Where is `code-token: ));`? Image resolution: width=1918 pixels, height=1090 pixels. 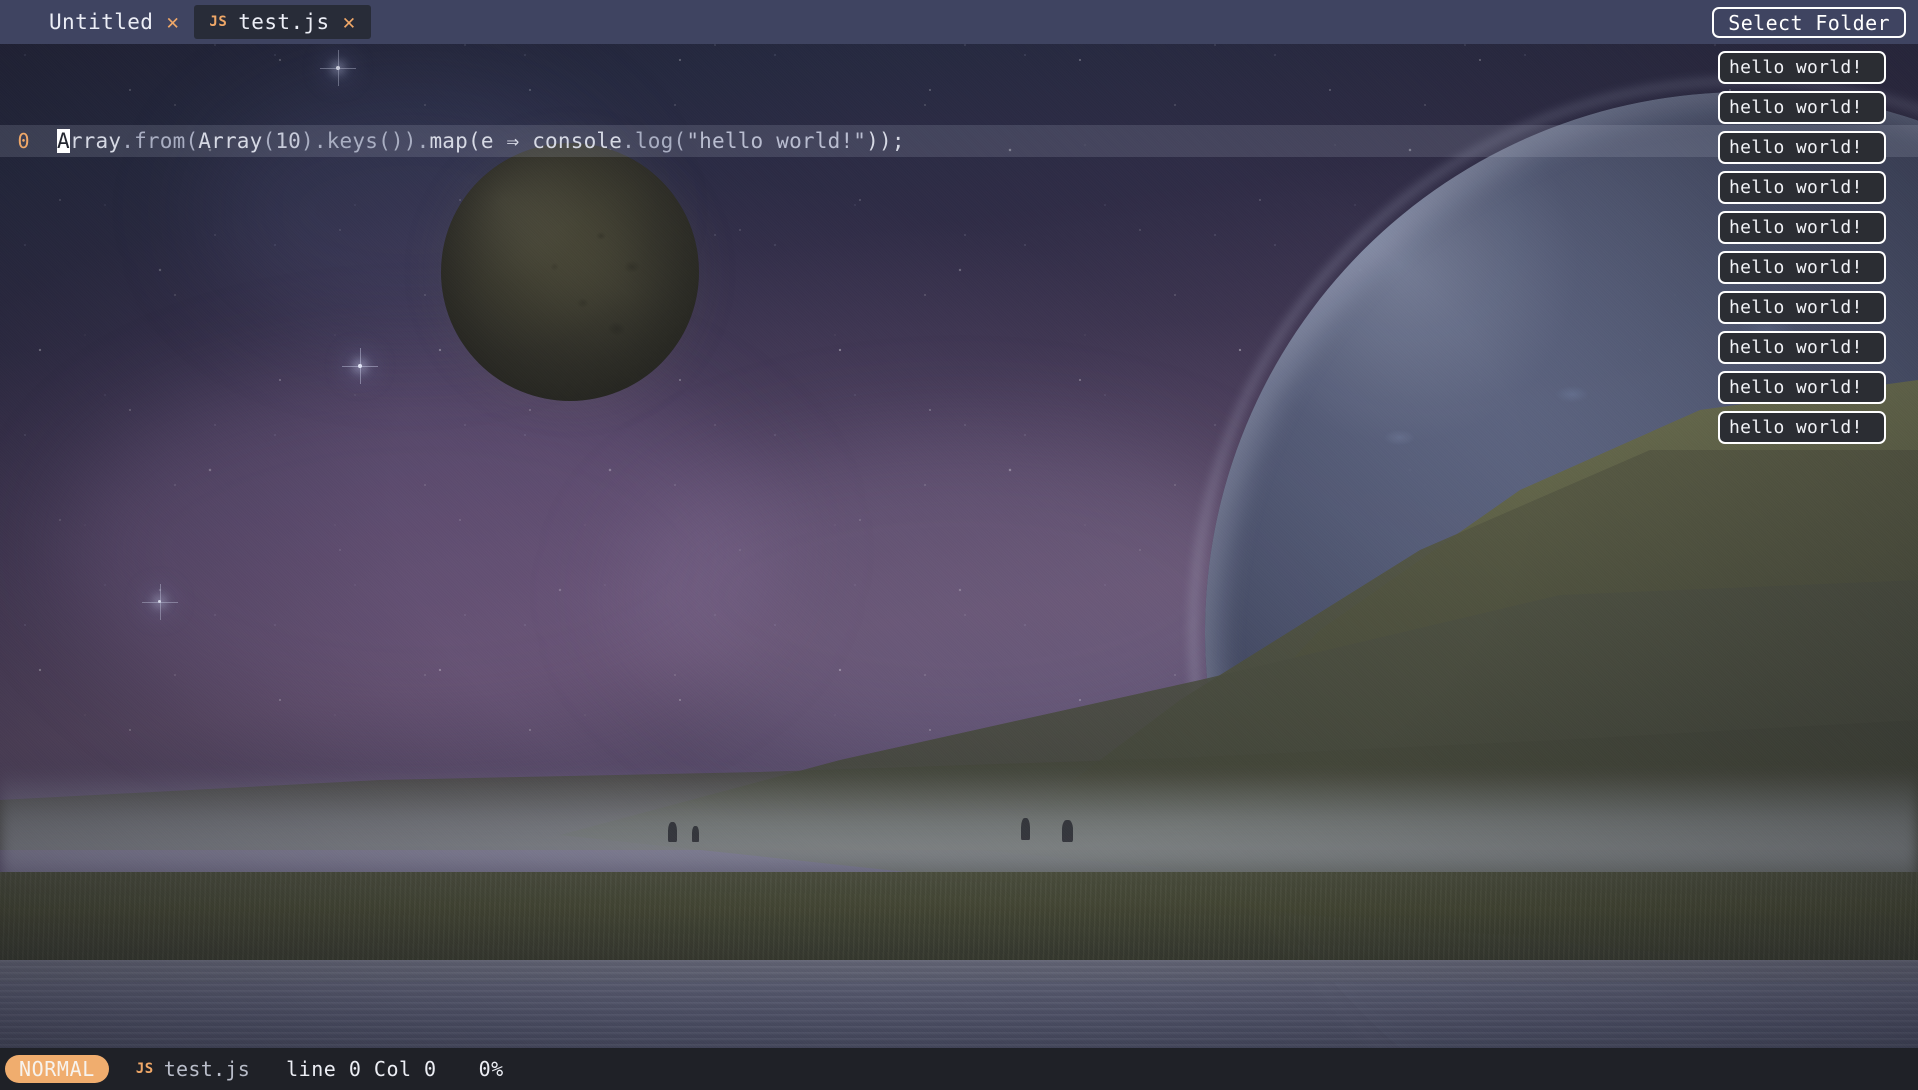 code-token: )); is located at coordinates (885, 141).